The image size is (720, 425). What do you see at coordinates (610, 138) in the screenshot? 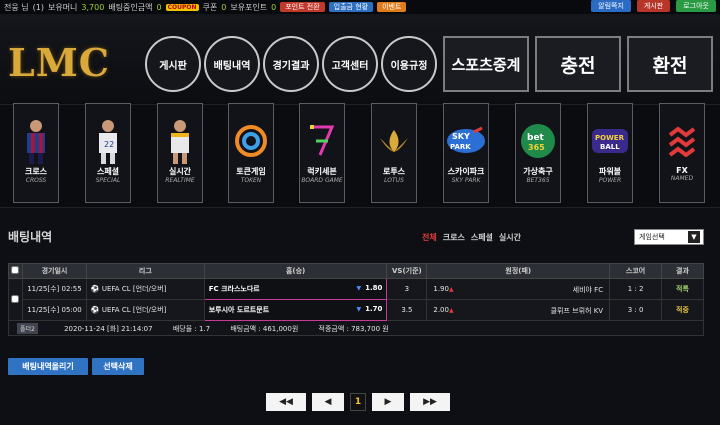
I see `svg-text: POWER` at bounding box center [610, 138].